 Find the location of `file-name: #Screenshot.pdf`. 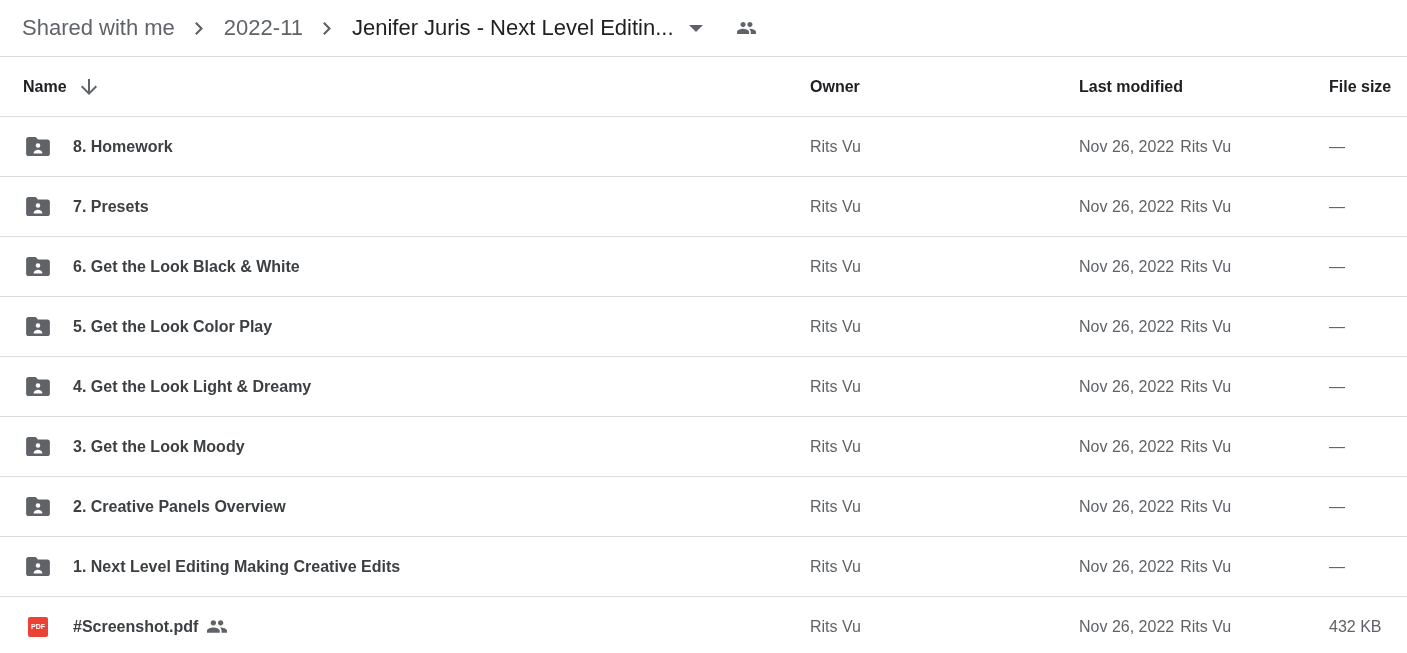

file-name: #Screenshot.pdf is located at coordinates (136, 626).